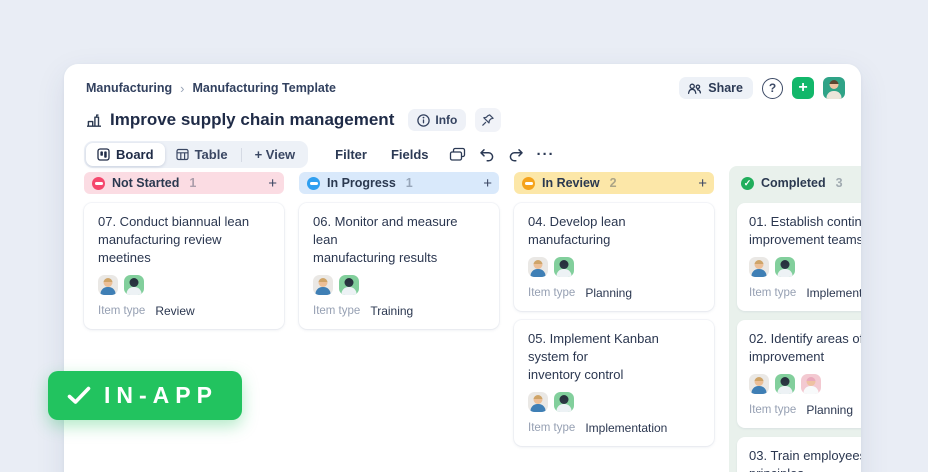 The image size is (928, 472). I want to click on header-actions: Share ? +, so click(762, 88).